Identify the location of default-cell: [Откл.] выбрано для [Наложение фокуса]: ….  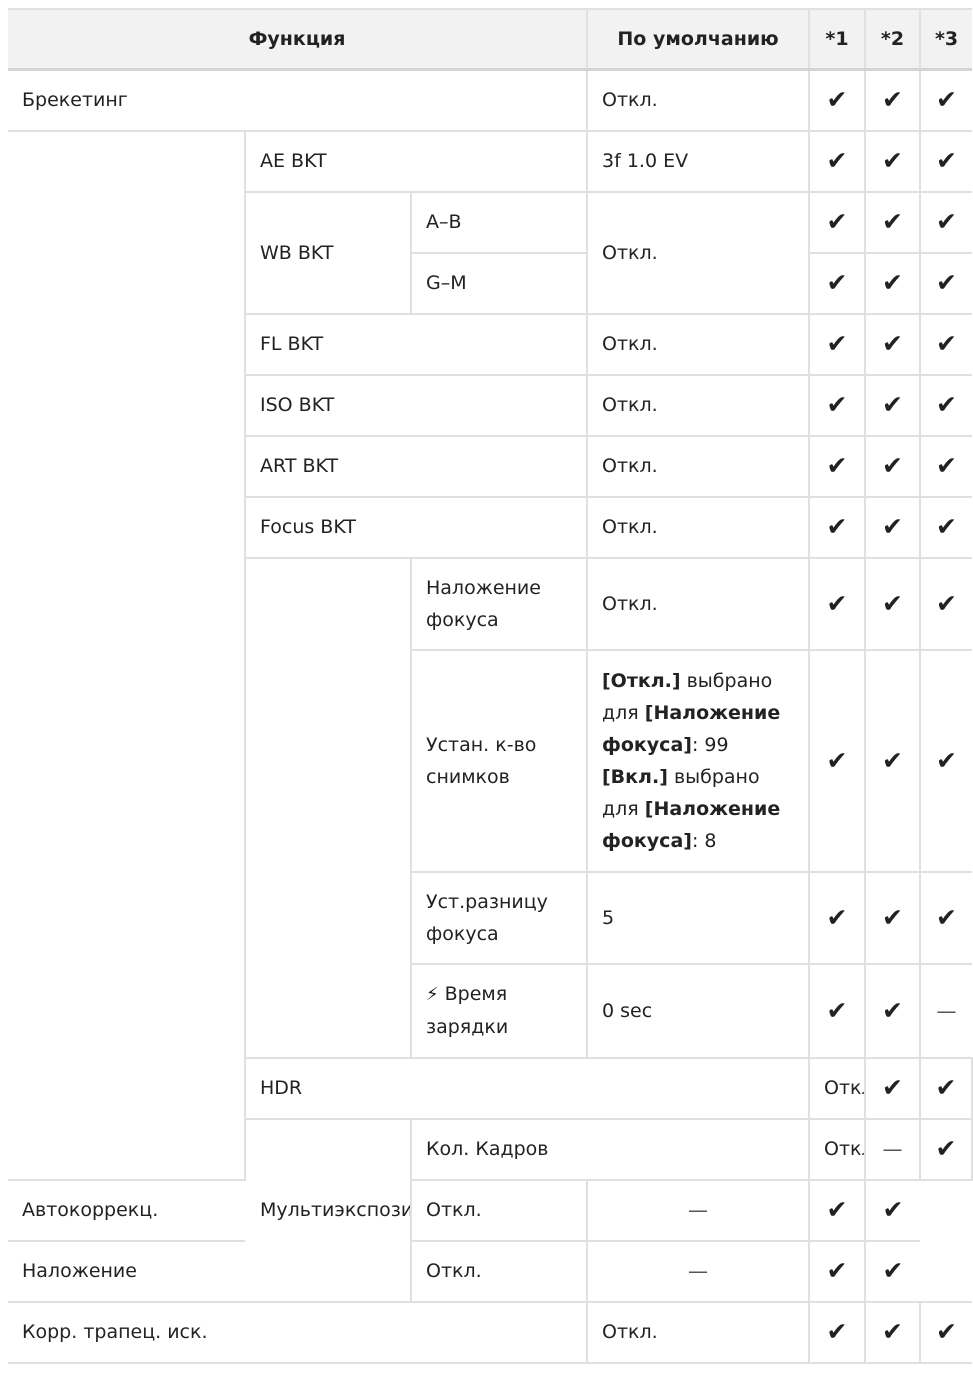
(698, 760).